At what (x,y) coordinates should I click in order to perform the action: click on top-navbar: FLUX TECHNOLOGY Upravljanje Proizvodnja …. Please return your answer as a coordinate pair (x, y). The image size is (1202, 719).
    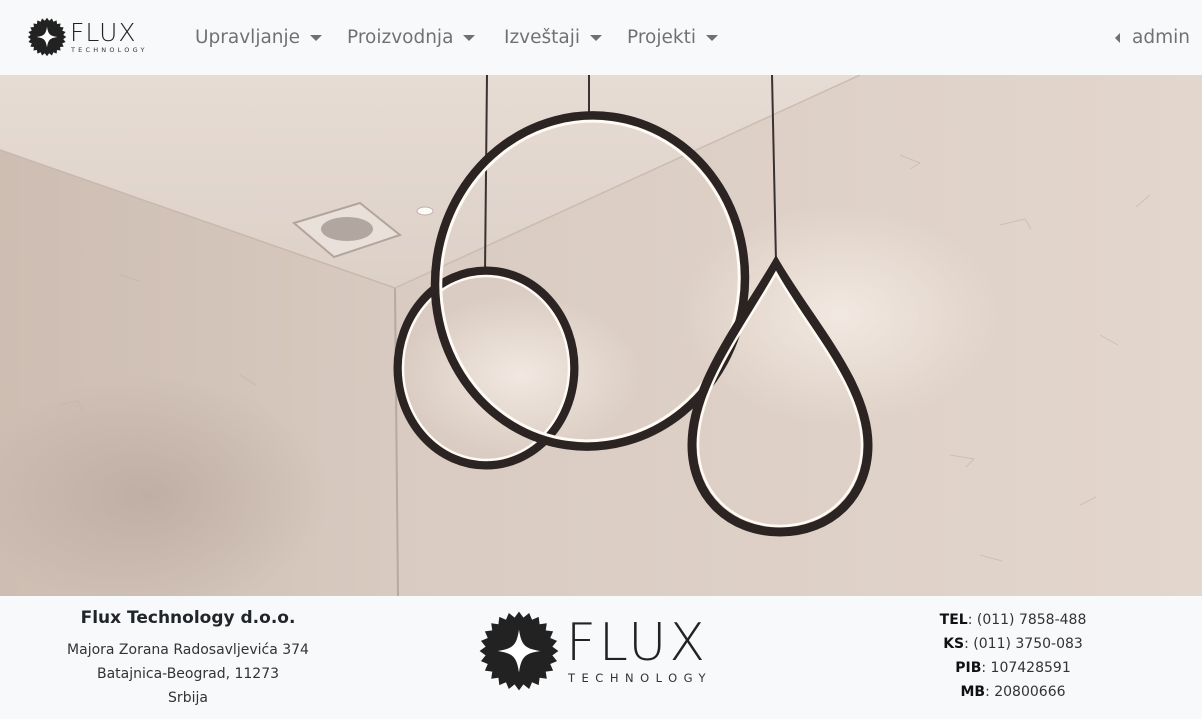
    Looking at the image, I should click on (601, 37).